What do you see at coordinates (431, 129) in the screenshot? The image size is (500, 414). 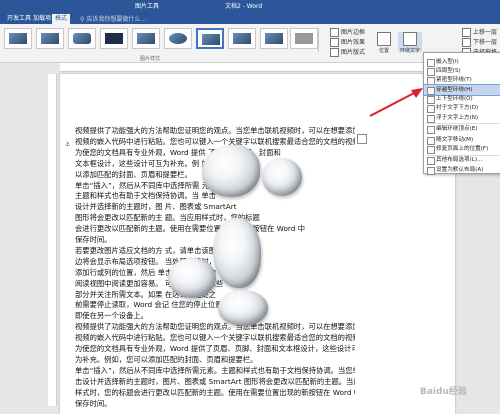 I see `edit-wrap-points-icon` at bounding box center [431, 129].